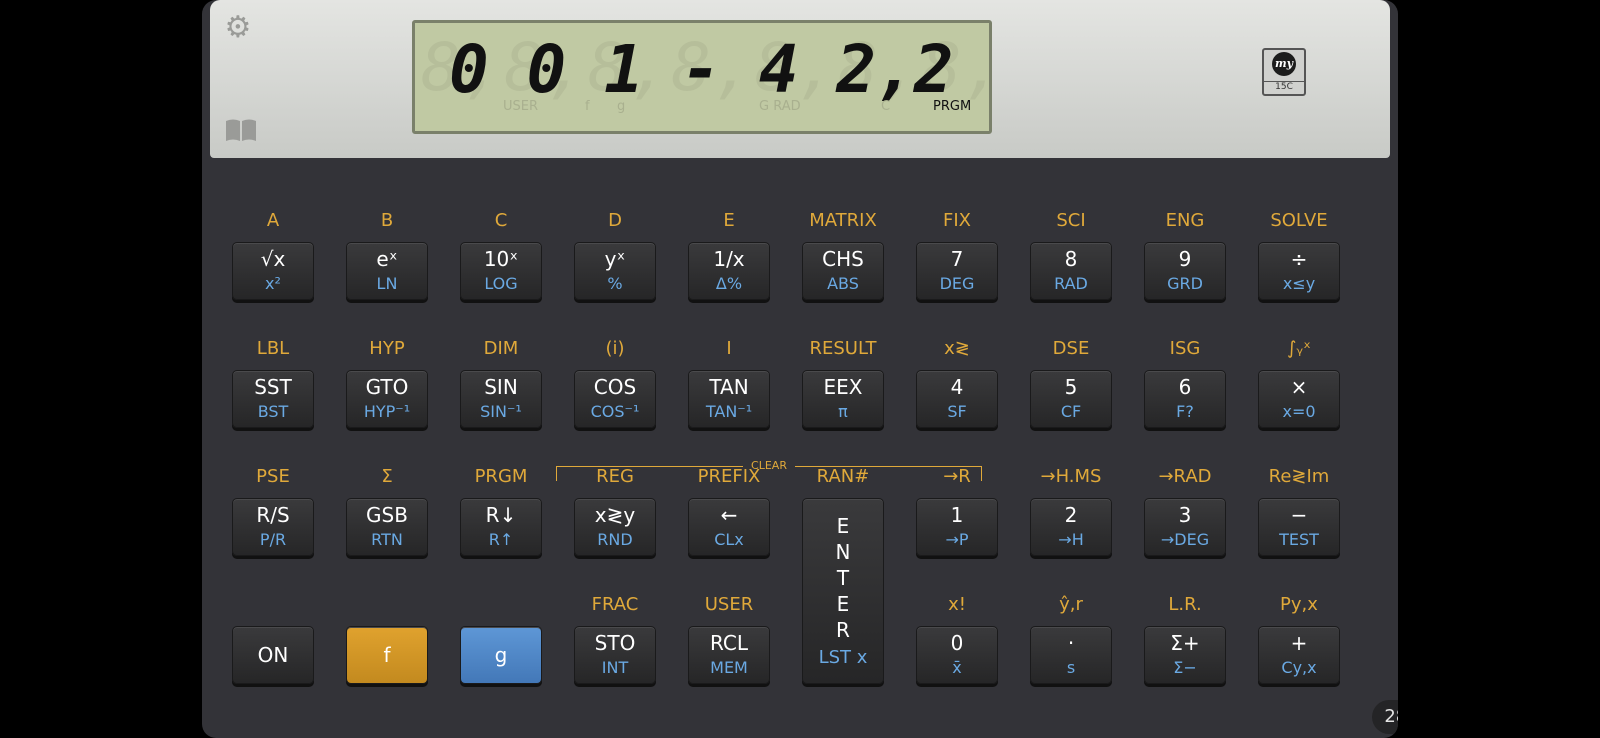  Describe the element at coordinates (1284, 64) in the screenshot. I see `logo-brand: my` at that location.